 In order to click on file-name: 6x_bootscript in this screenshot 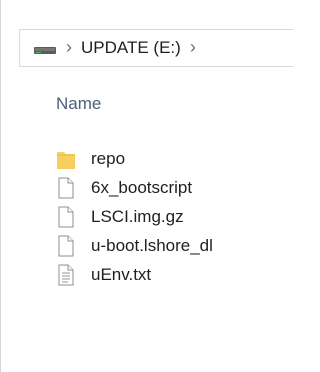, I will do `click(141, 188)`.